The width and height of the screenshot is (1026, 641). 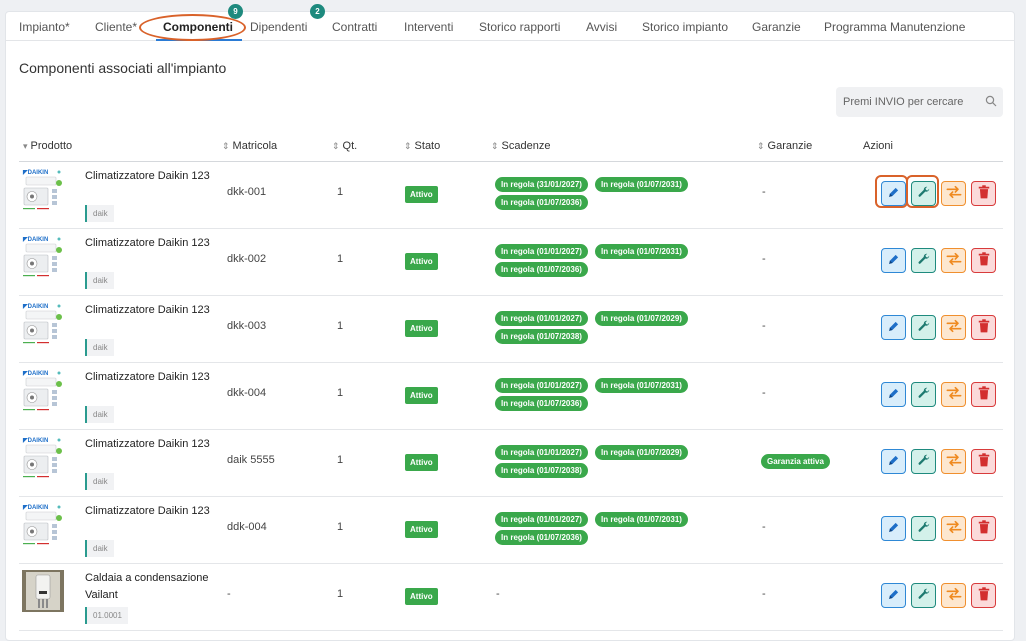 I want to click on product-code: daik, so click(x=99, y=481).